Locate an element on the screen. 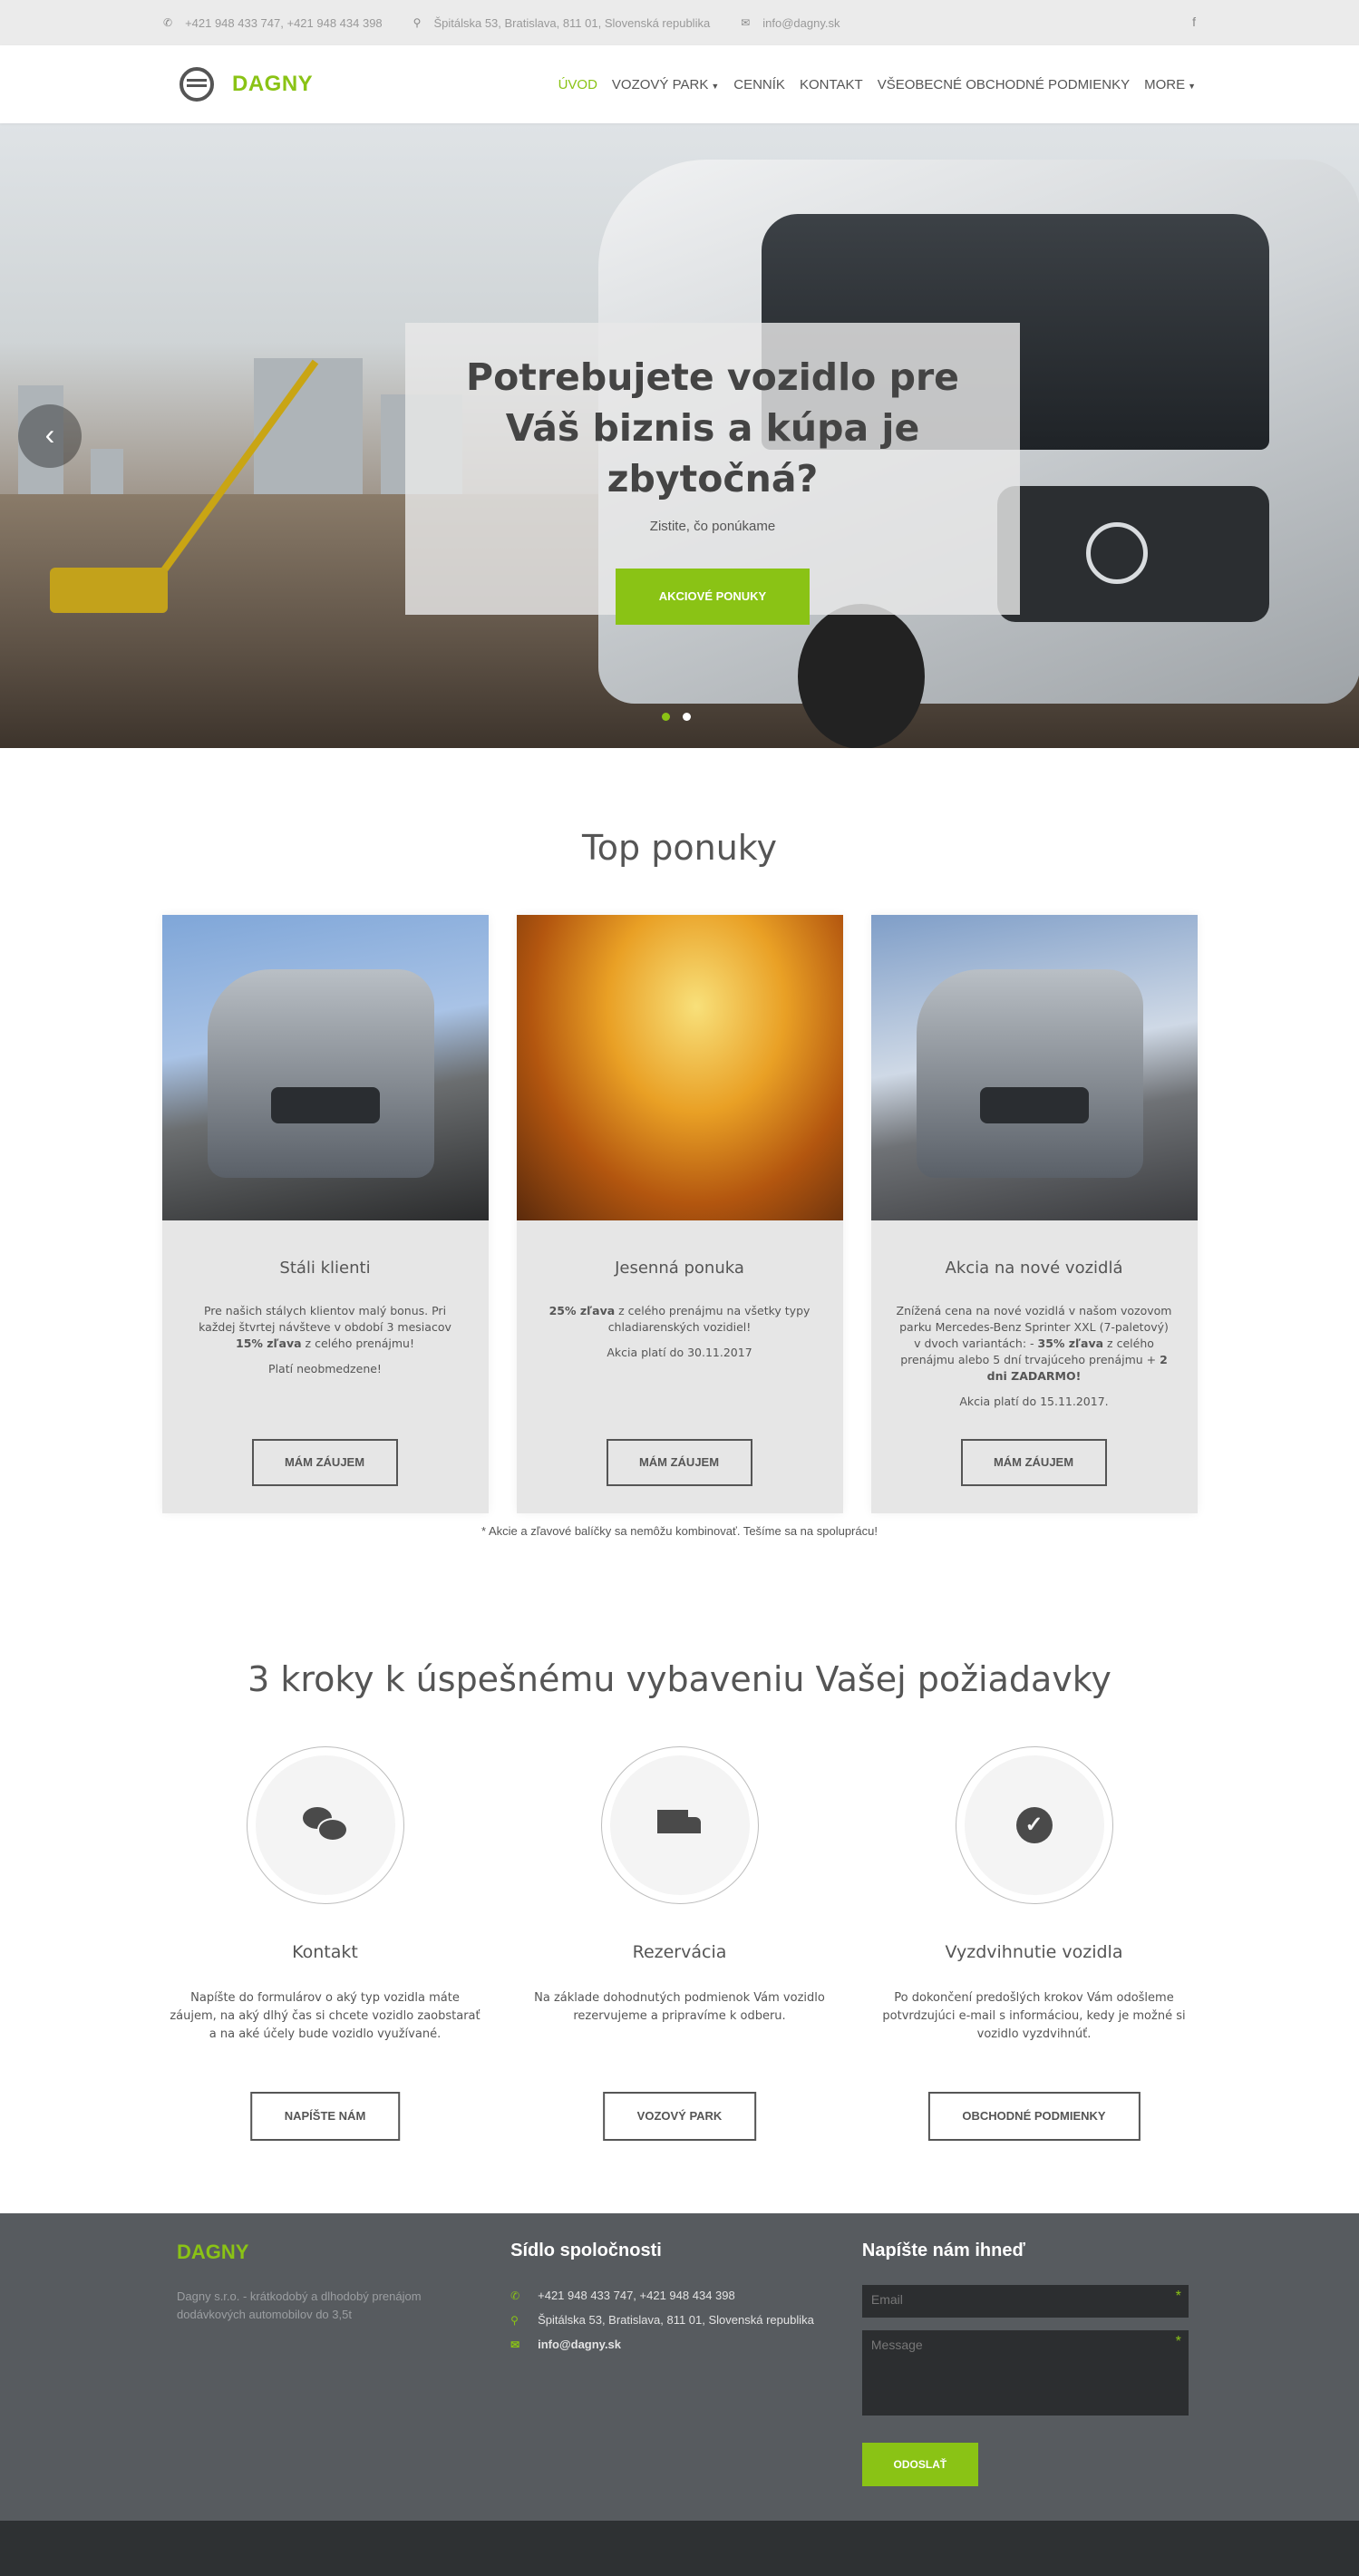 This screenshot has height=2576, width=1359. footer-phone: +421 948 433 747, +421 948 434 398 is located at coordinates (636, 2295).